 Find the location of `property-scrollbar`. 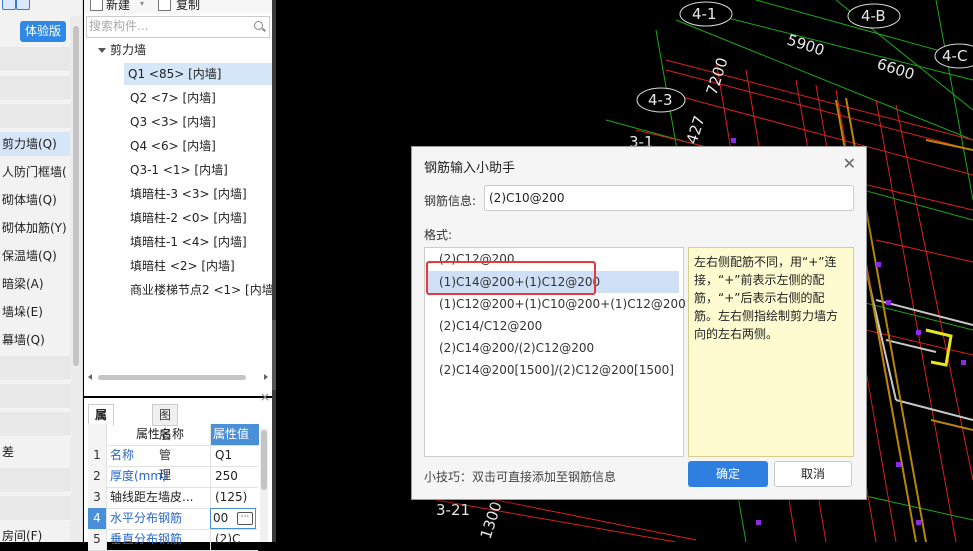

property-scrollbar is located at coordinates (264, 485).